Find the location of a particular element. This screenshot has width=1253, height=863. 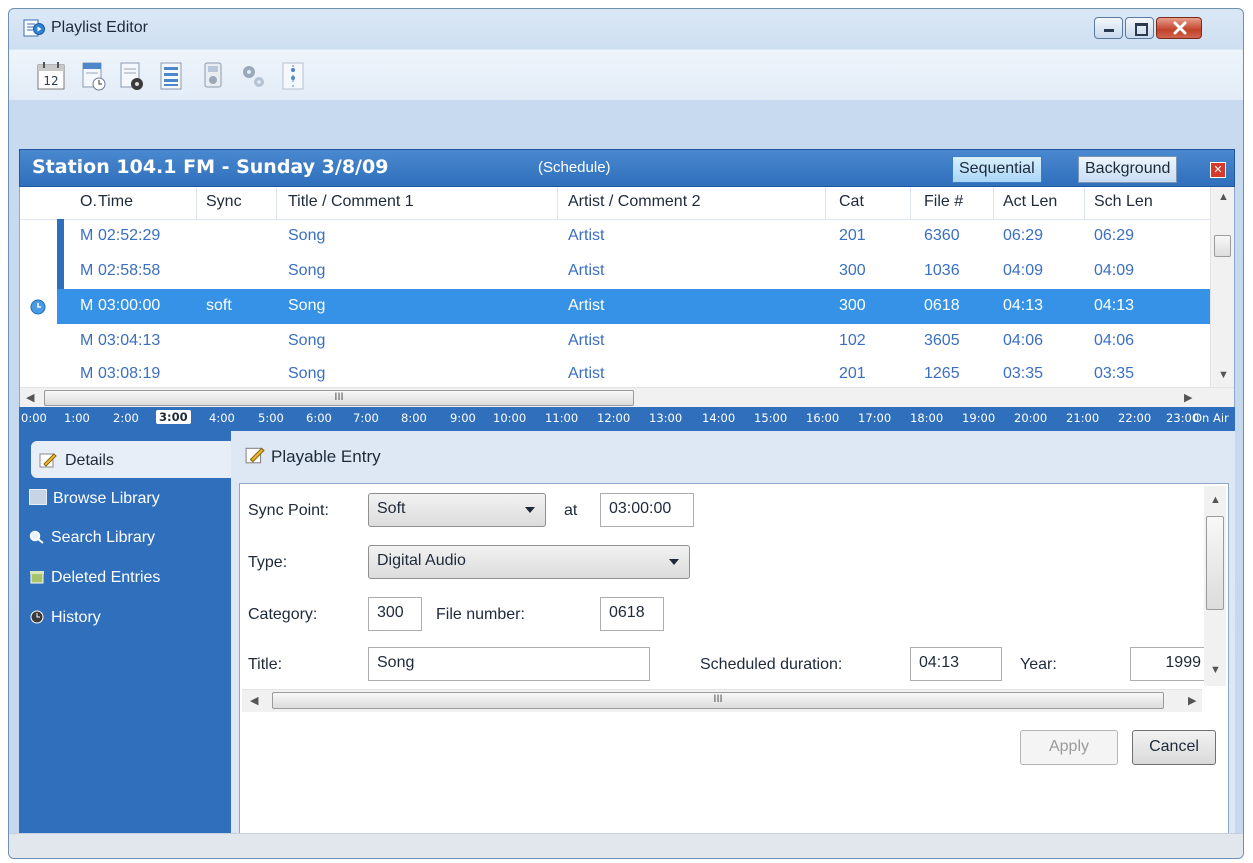

timeline-hour: 2:00 is located at coordinates (126, 418).